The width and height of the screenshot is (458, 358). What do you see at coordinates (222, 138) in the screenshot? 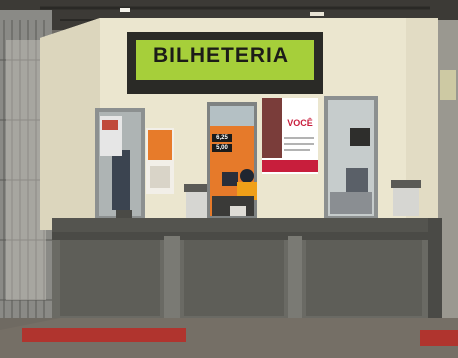
I see `price-label-top: 6,25` at bounding box center [222, 138].